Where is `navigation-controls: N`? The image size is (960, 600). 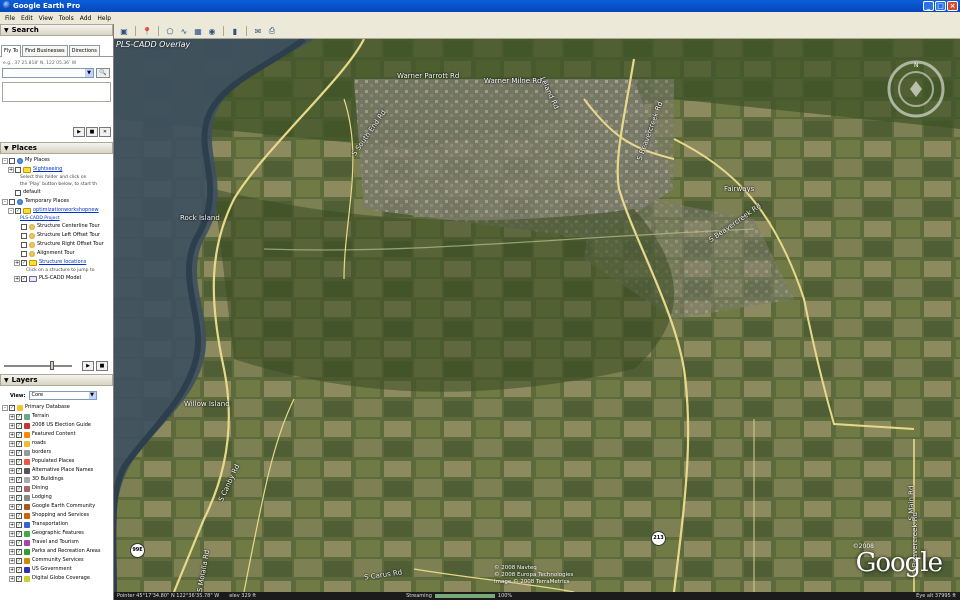
navigation-controls: N is located at coordinates (916, 89).